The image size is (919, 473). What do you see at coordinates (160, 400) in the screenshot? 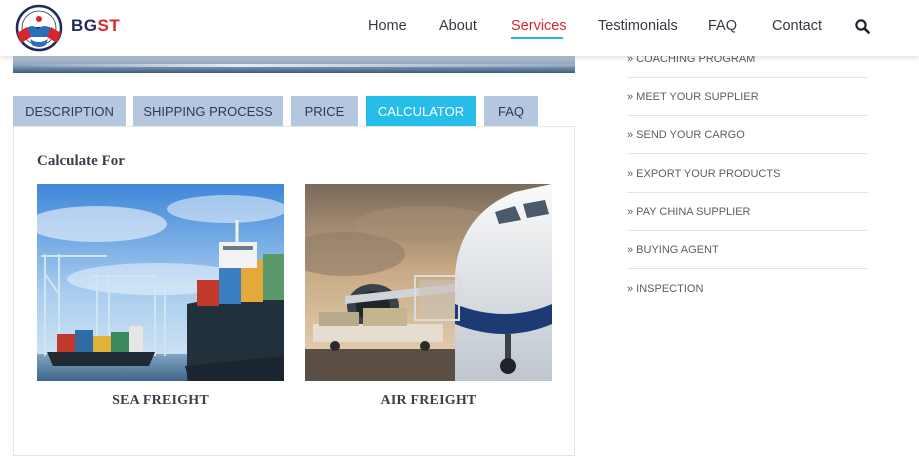
I see `sea-freight-label: SEA FREIGHT` at bounding box center [160, 400].